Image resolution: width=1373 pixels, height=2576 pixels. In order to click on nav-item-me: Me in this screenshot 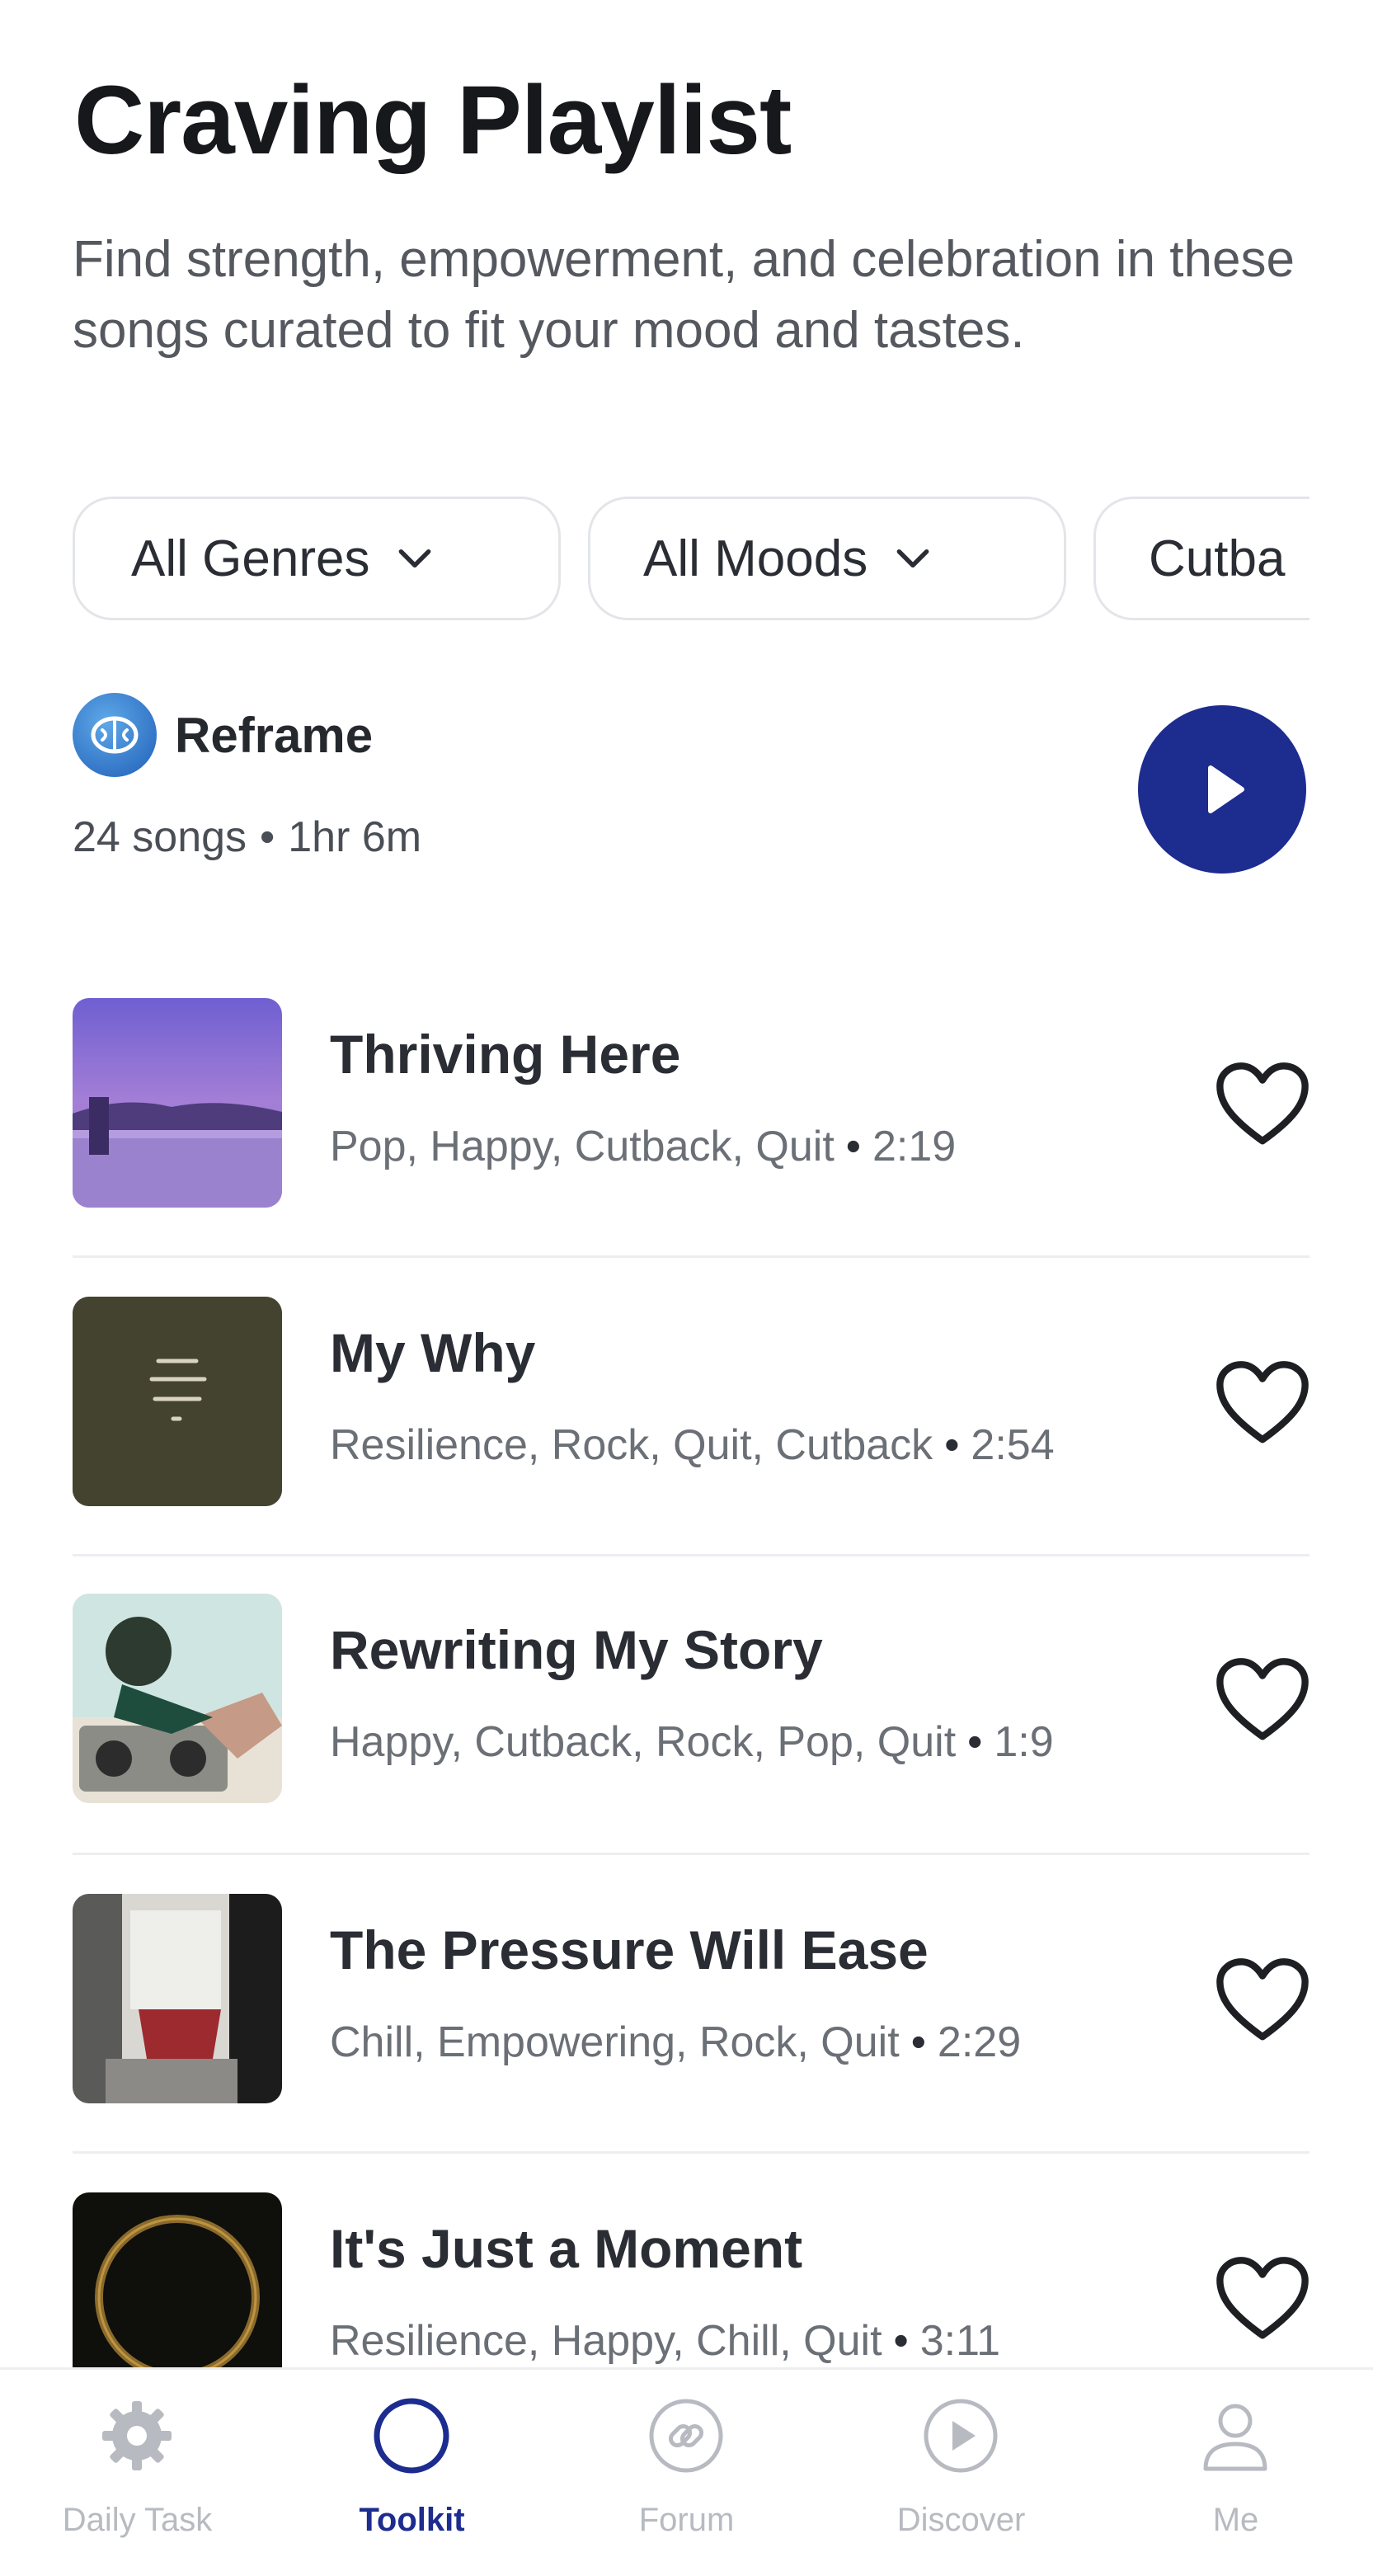, I will do `click(1235, 2473)`.